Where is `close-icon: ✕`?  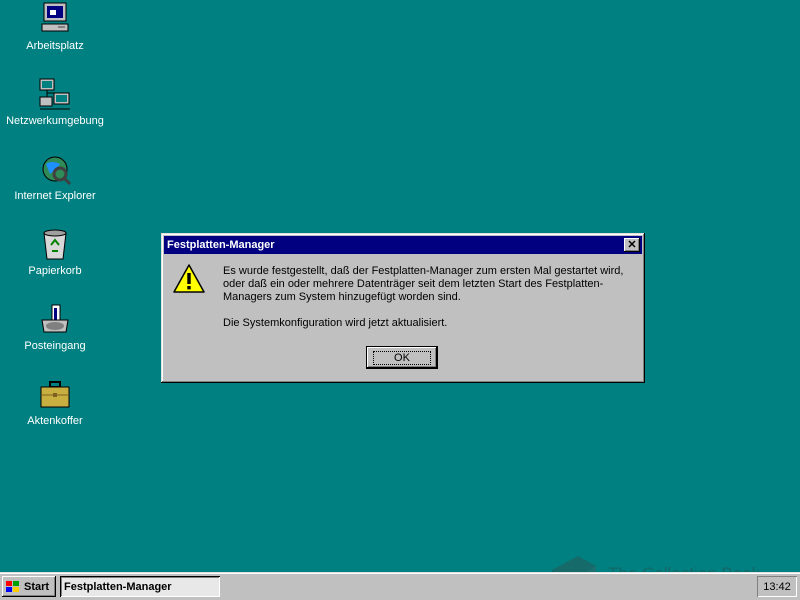 close-icon: ✕ is located at coordinates (632, 244).